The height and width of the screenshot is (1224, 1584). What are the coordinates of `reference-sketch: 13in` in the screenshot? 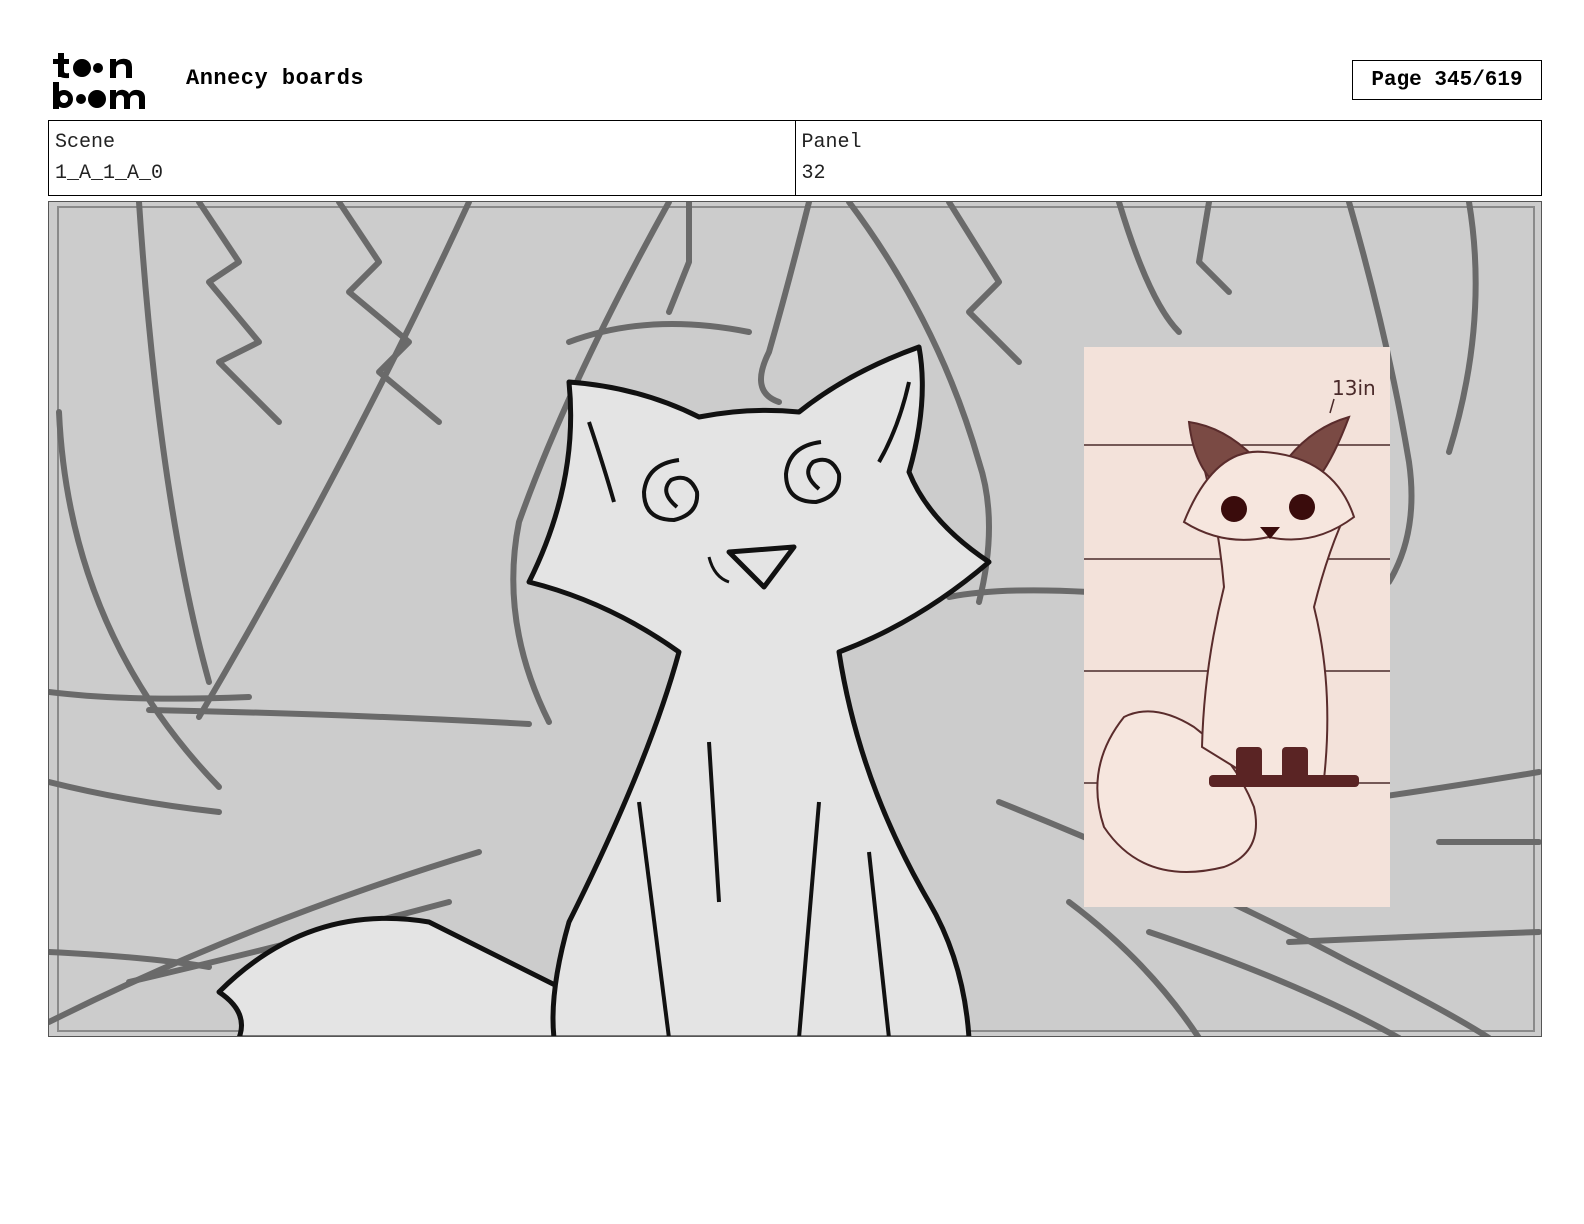 It's located at (1237, 627).